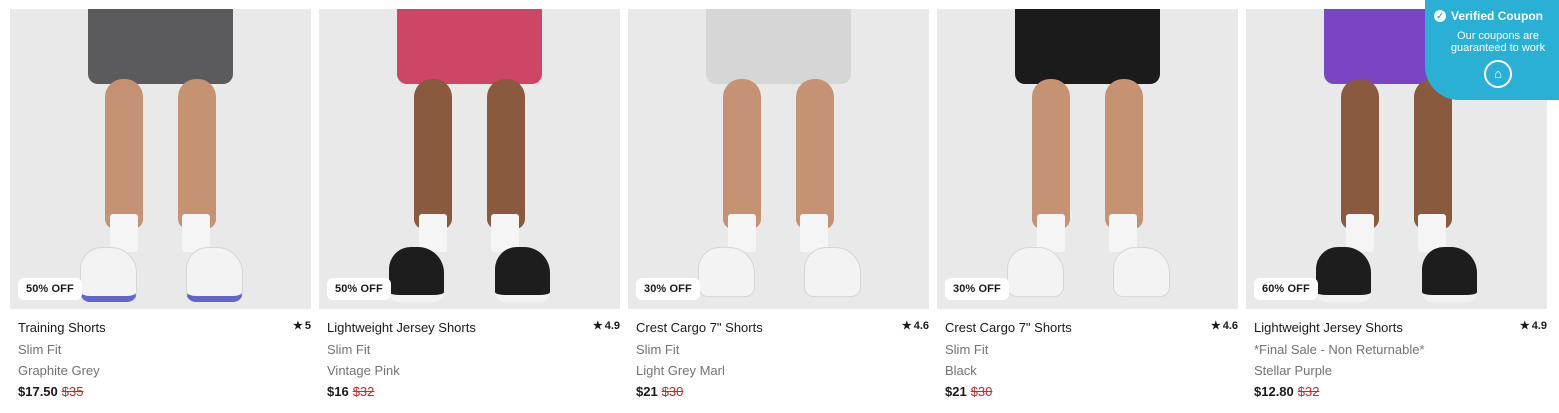 This screenshot has height=413, width=1559. I want to click on check-circle-icon: ✓, so click(1440, 16).